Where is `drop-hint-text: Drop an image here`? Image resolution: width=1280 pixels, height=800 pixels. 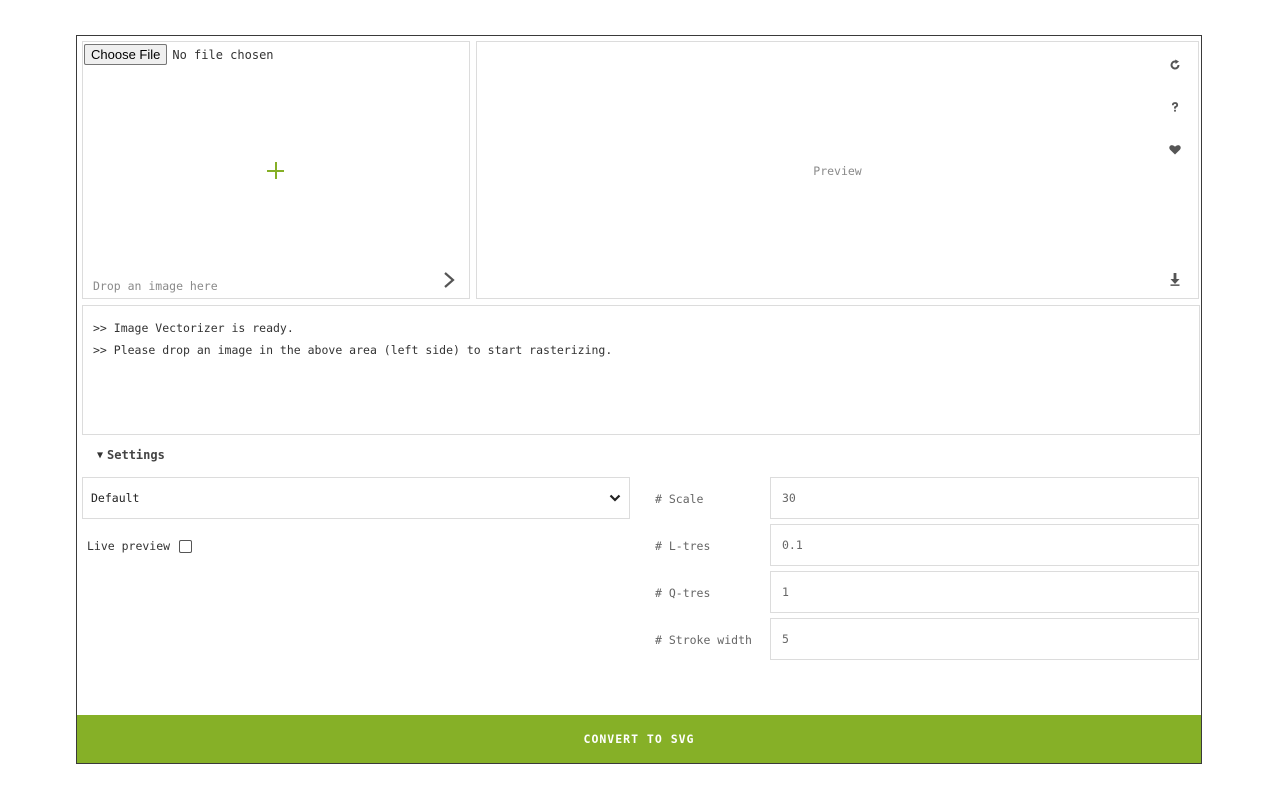
drop-hint-text: Drop an image here is located at coordinates (155, 286).